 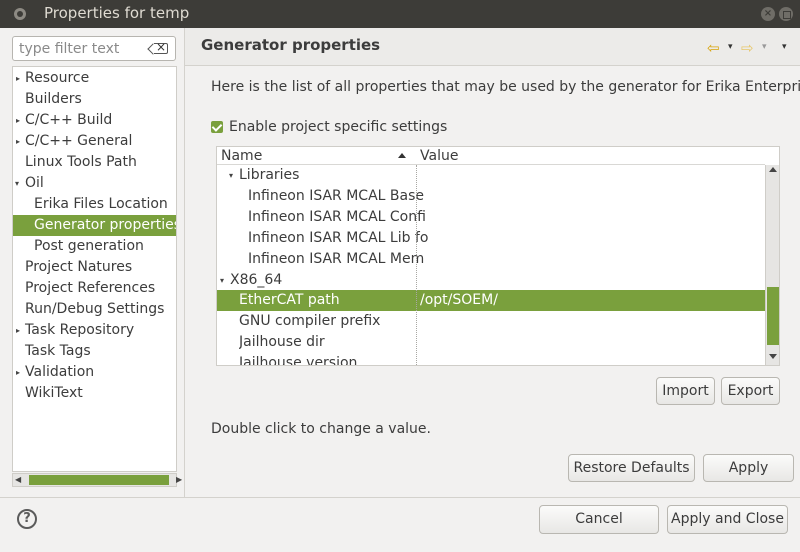 I want to click on tree-item-label: Erika Files Location, so click(x=101, y=204).